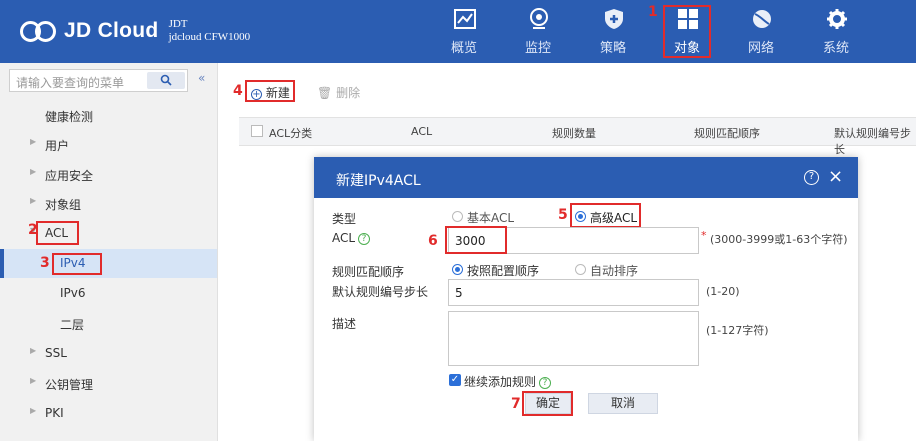 The image size is (916, 441). I want to click on description-label: 描述, so click(344, 324).